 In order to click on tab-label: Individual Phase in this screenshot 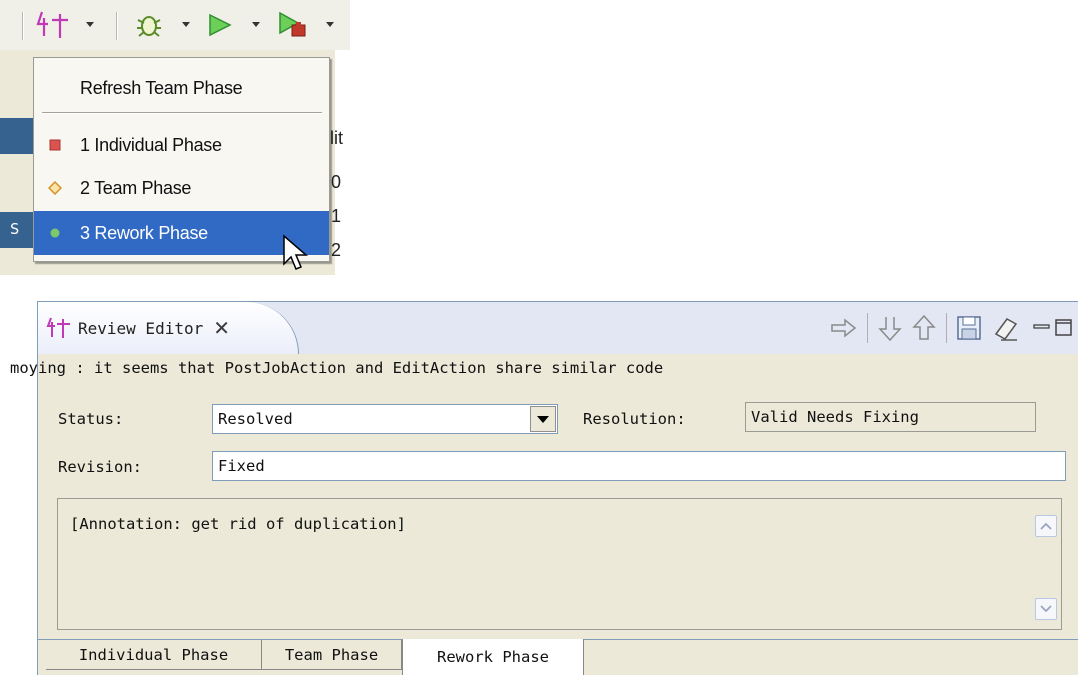, I will do `click(153, 654)`.